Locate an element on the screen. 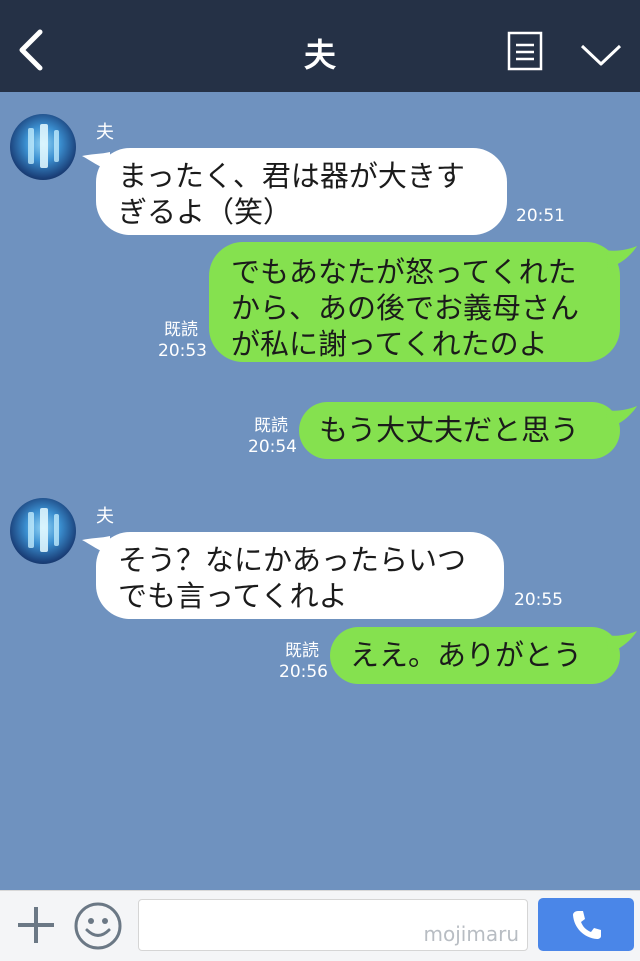 This screenshot has height=961, width=640. message-bubble: でもあなたが怒ってくれた から、あの後でお義母さん が私に謝ってくれたのよ is located at coordinates (414, 302).